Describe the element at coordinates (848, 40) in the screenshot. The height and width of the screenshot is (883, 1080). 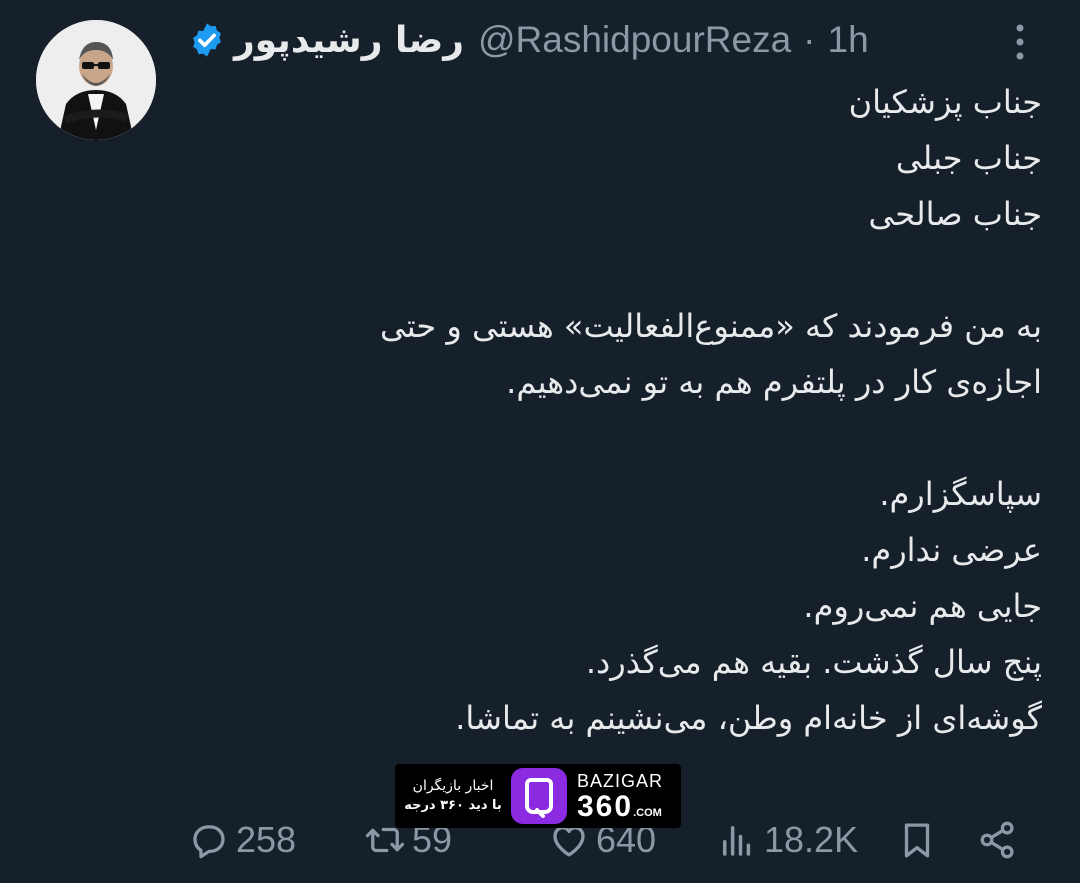
I see `tweet-timestamp: 1h` at that location.